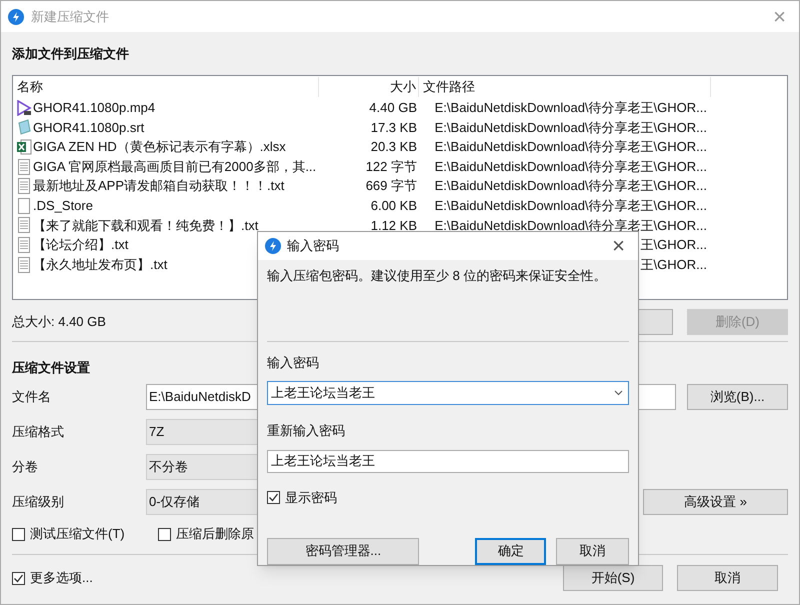 Image resolution: width=800 pixels, height=605 pixels. Describe the element at coordinates (215, 534) in the screenshot. I see `checkbox-label: 压缩后删除原` at that location.